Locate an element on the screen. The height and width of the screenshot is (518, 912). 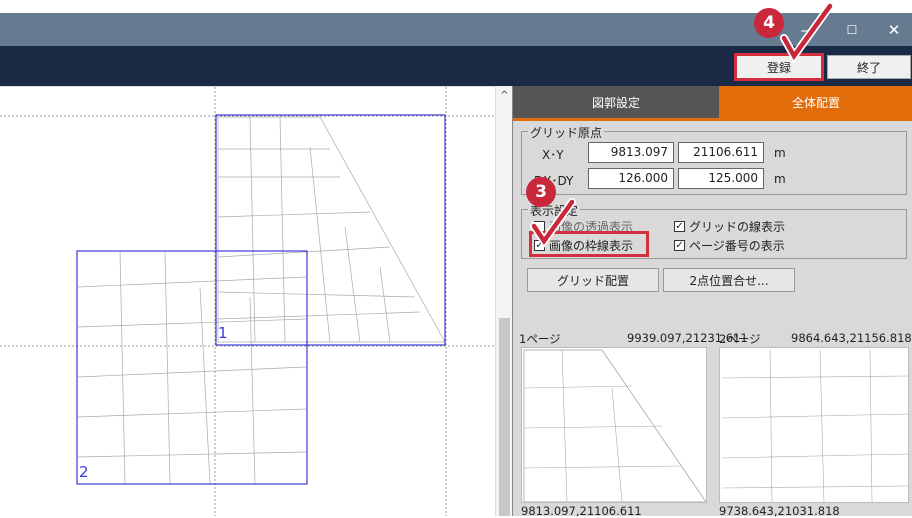
thumb2-header: 2ページ is located at coordinates (740, 339).